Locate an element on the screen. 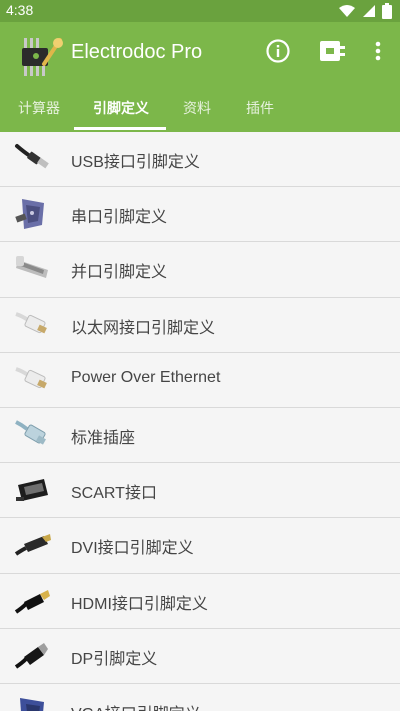 The image size is (400, 711). scart-plug-icon is located at coordinates (32, 490).